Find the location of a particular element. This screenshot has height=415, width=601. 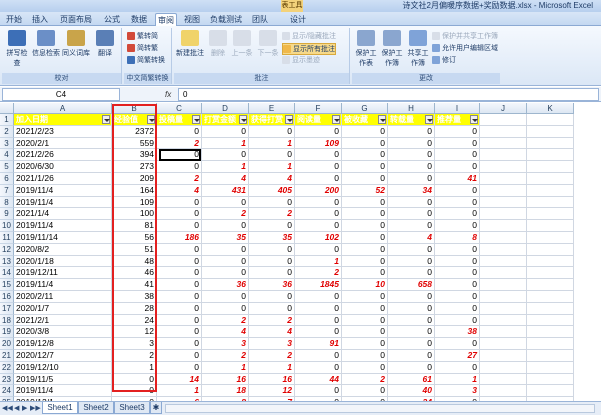

header-cell-d: 打赏金额 is located at coordinates (225, 120).